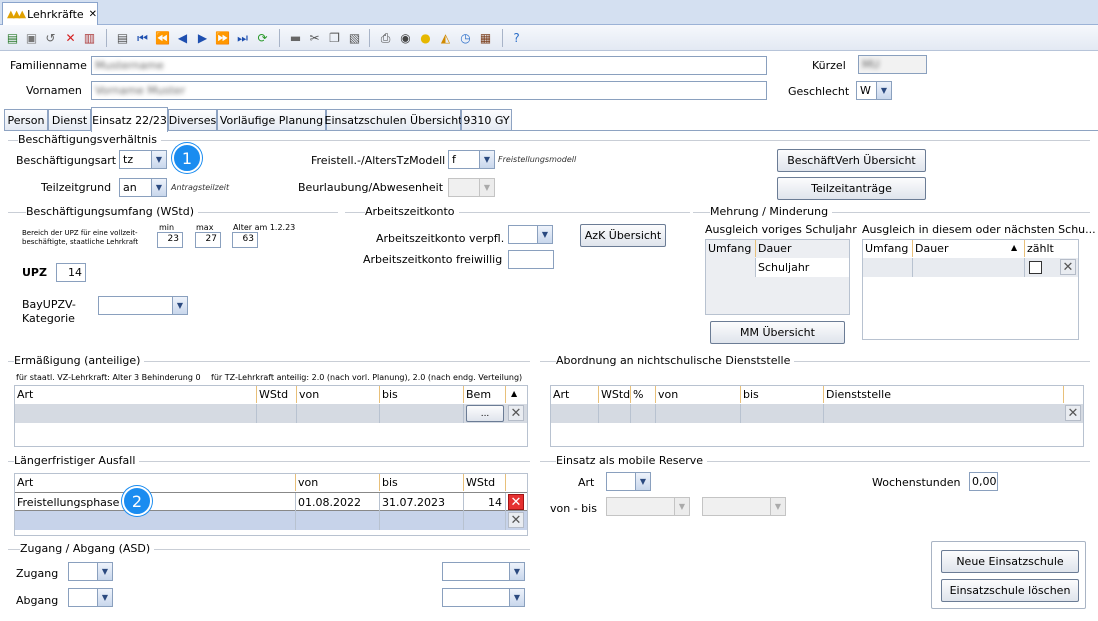  What do you see at coordinates (471, 159) in the screenshot?
I see `freistell-select: f ▼` at bounding box center [471, 159].